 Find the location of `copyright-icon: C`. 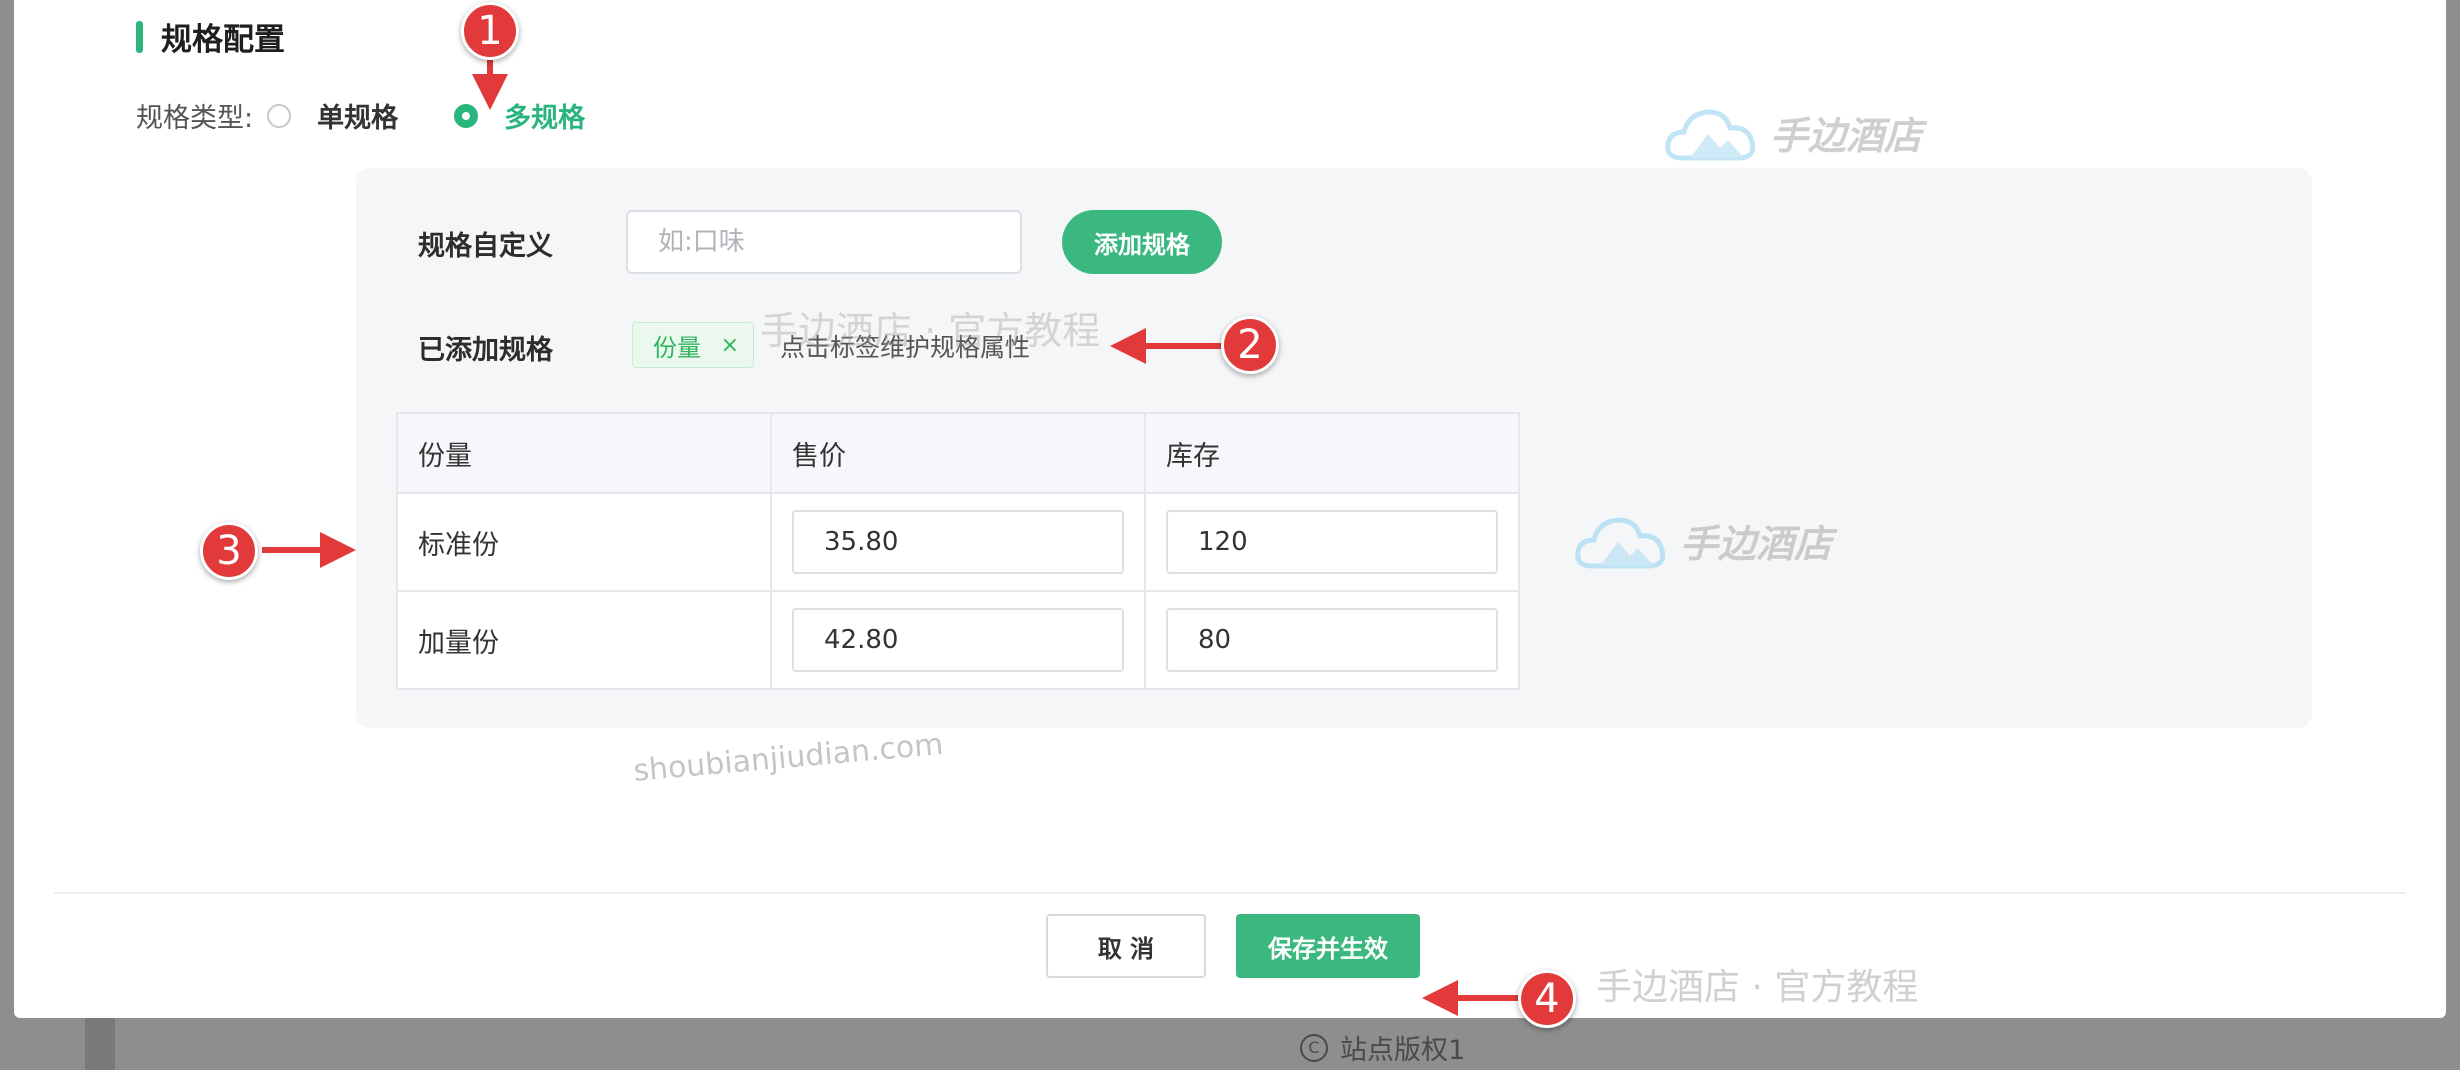

copyright-icon: C is located at coordinates (1314, 1047).